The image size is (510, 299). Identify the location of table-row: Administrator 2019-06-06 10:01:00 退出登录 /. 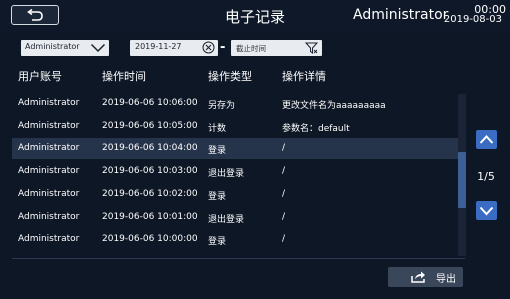
(238, 217).